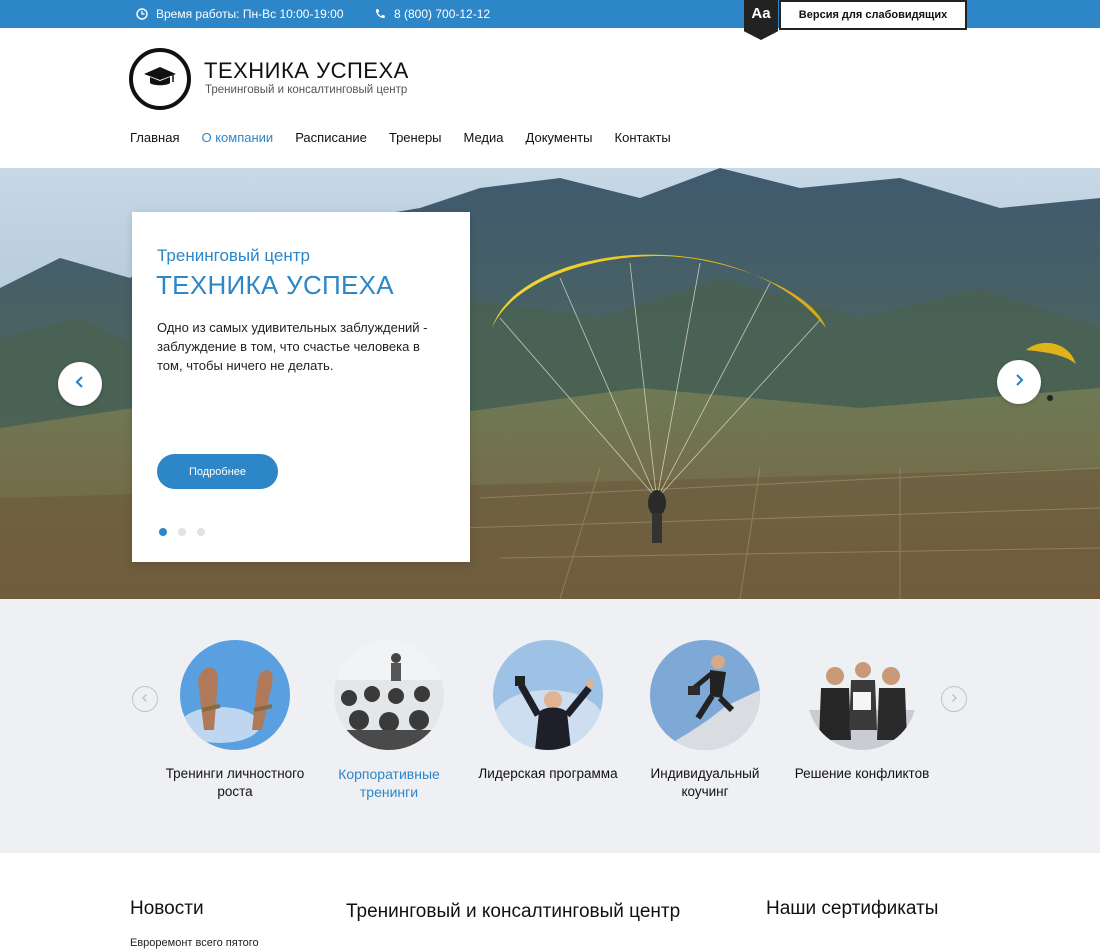 This screenshot has height=950, width=1100. I want to click on phone-link: 8 (800) 700-12-12, so click(432, 14).